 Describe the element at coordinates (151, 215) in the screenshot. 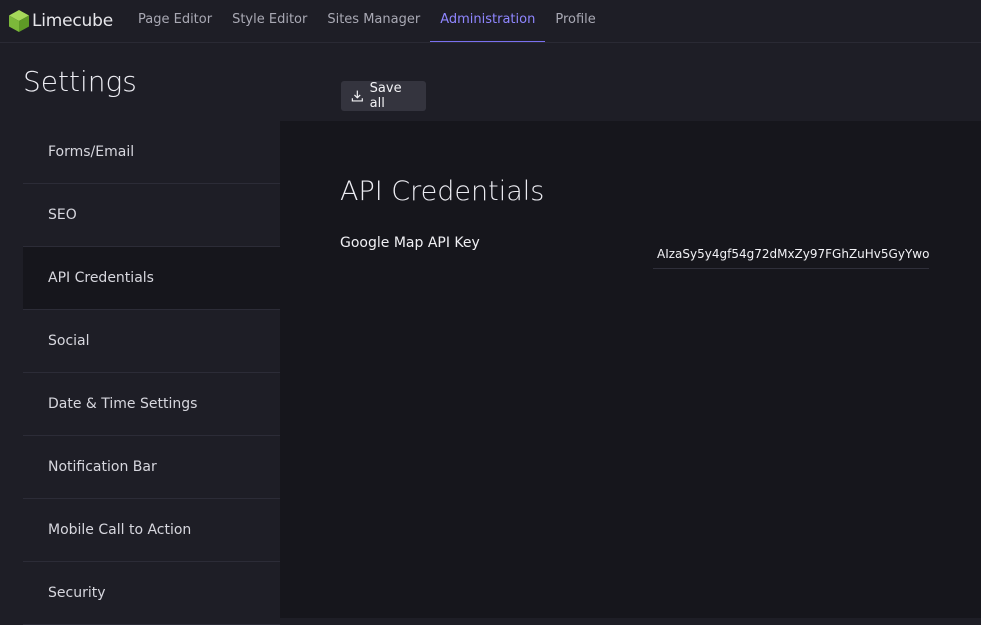

I see `sidebar-item-seo: SEO` at that location.